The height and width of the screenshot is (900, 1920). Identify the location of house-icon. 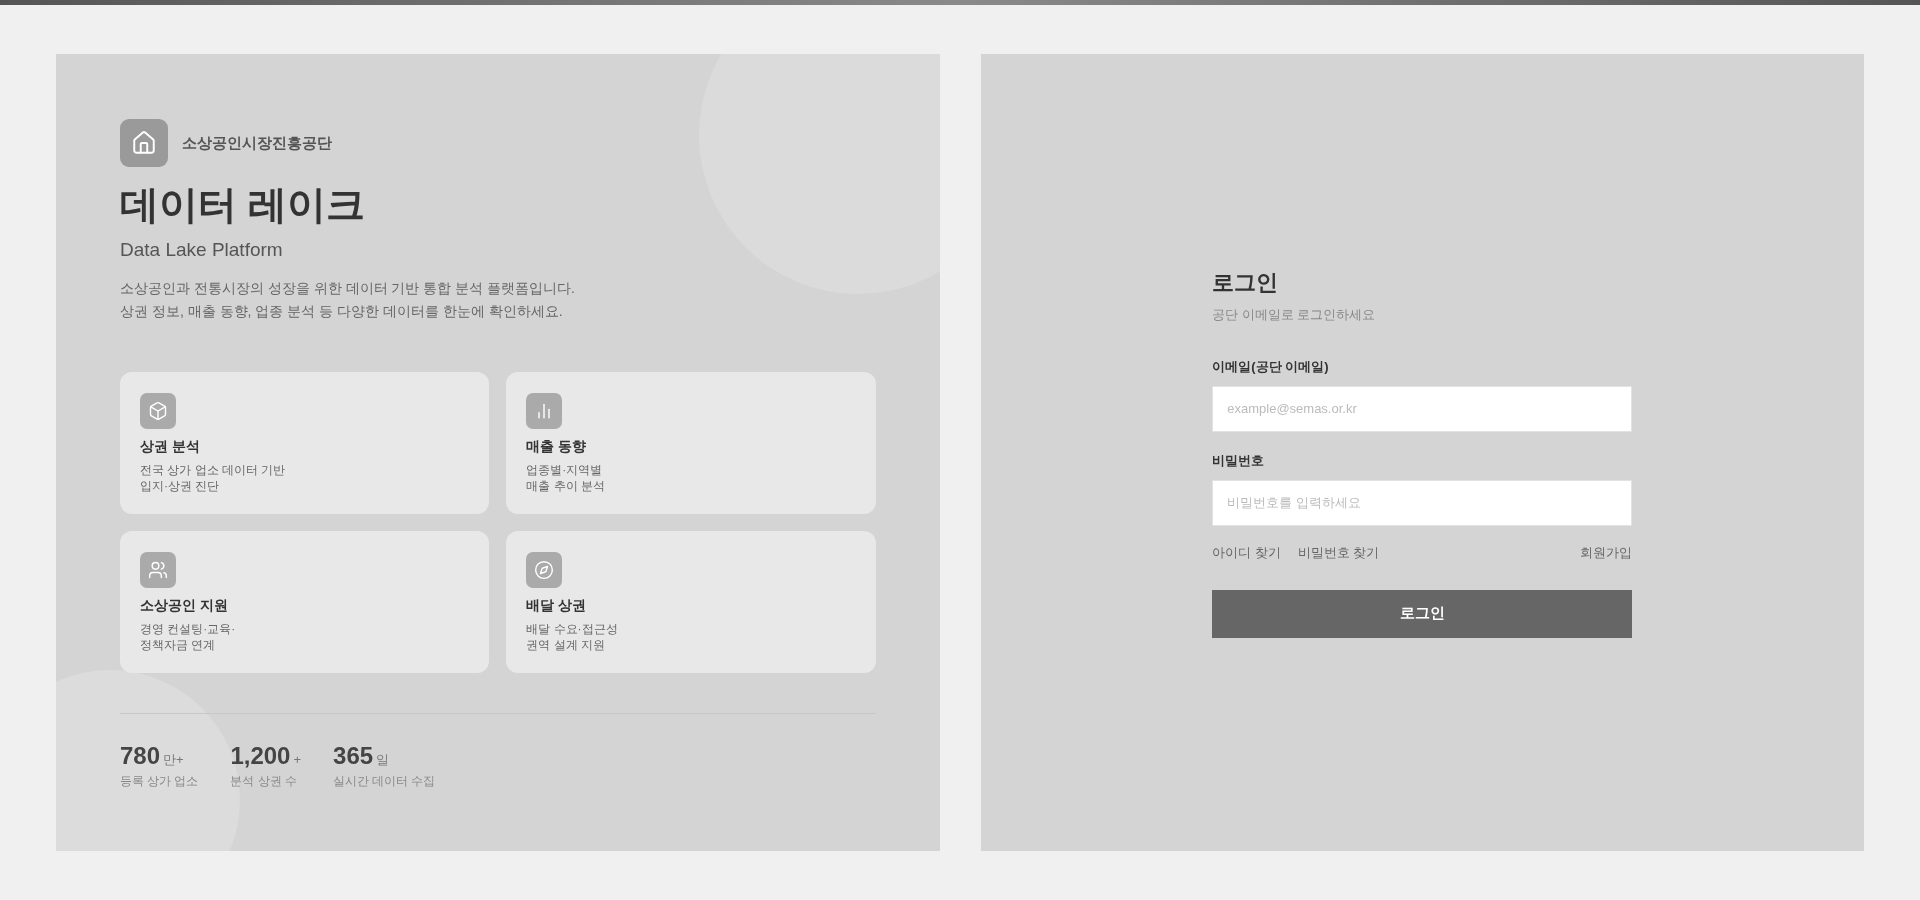
(144, 143).